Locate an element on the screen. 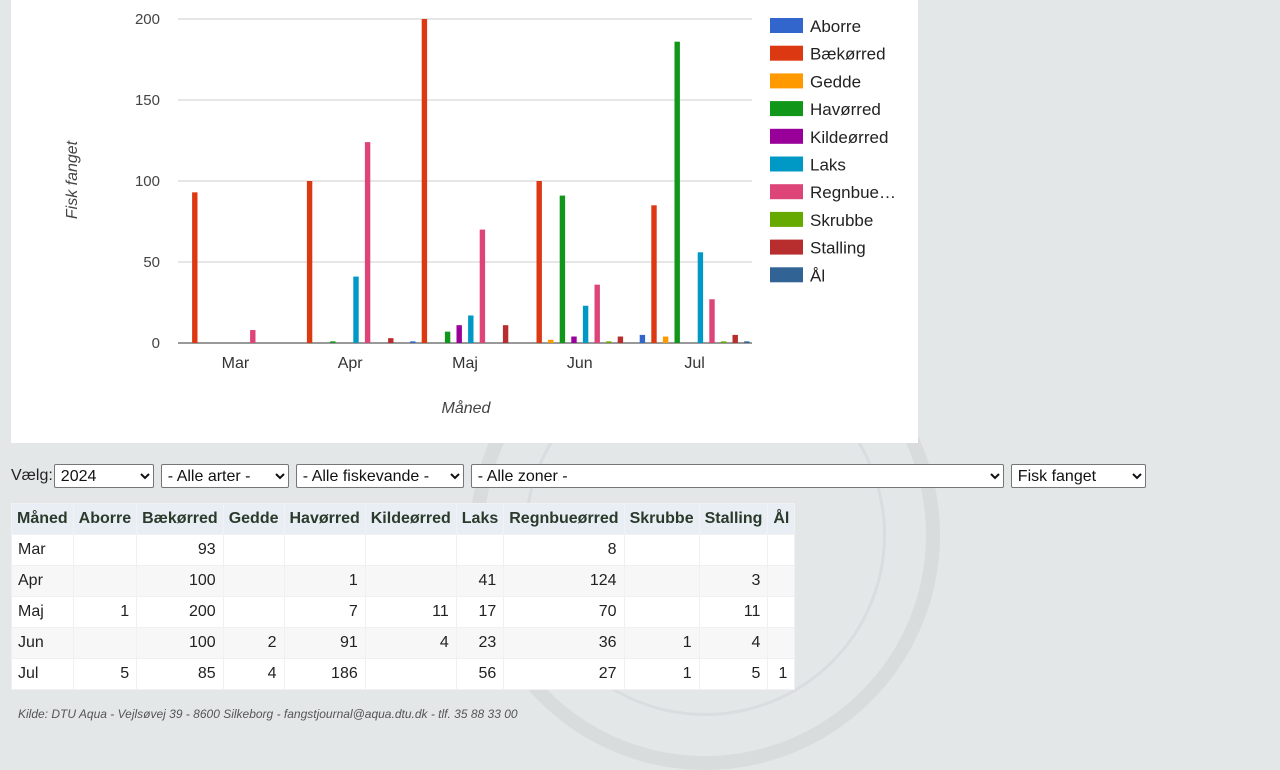 Image resolution: width=1280 pixels, height=770 pixels. table-header-cell: Havørred is located at coordinates (324, 519).